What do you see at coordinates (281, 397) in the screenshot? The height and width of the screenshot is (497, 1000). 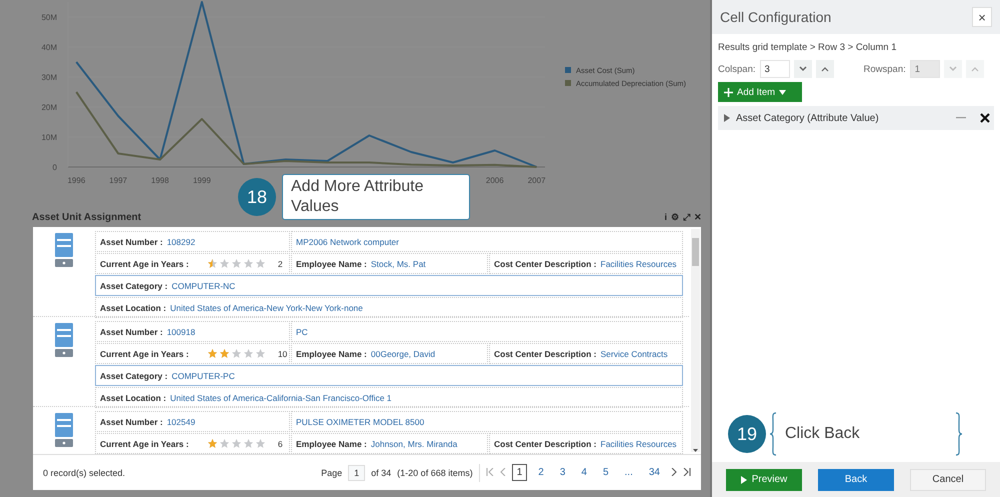 I see `location-link: United States of America-California-San Francisco-Office 1` at bounding box center [281, 397].